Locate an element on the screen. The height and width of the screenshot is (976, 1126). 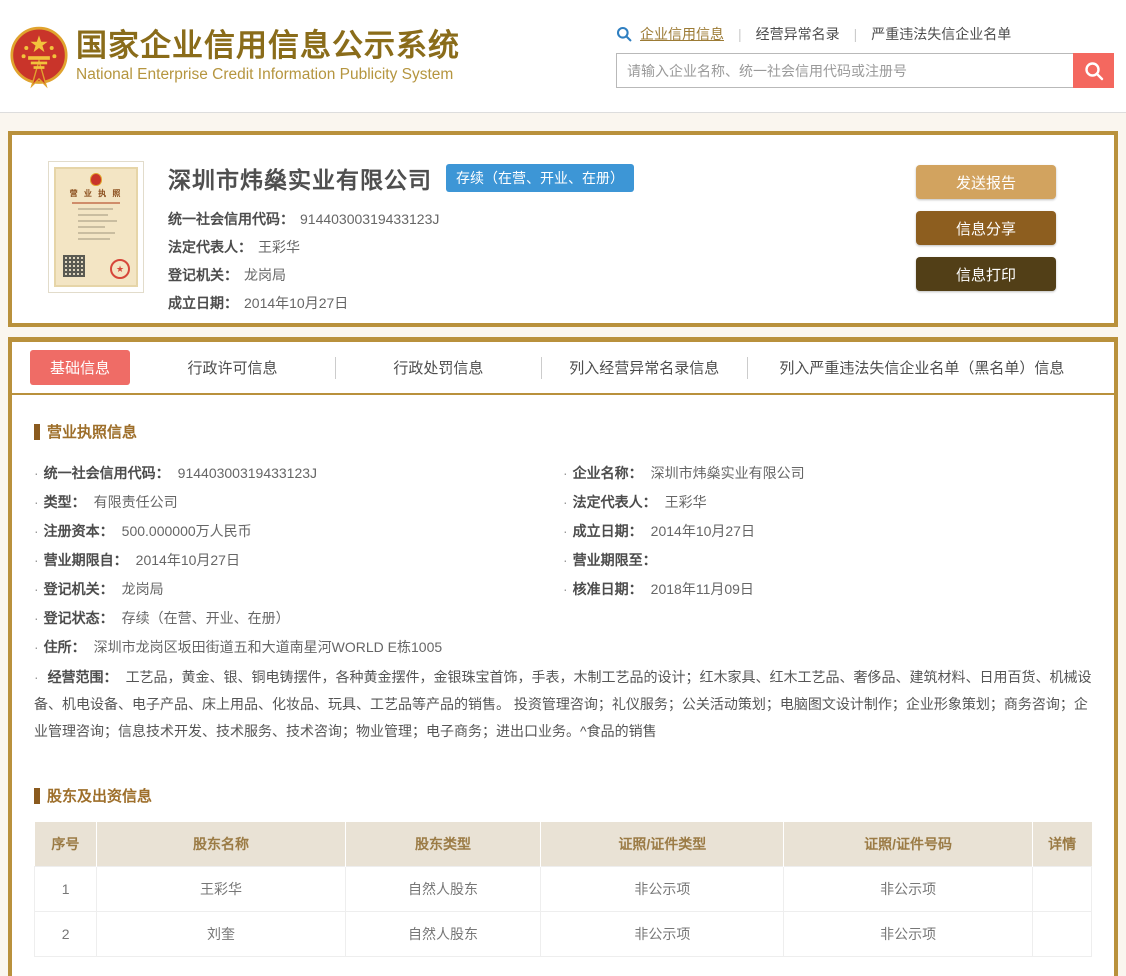
cell-name: 刘奎 is located at coordinates (221, 933).